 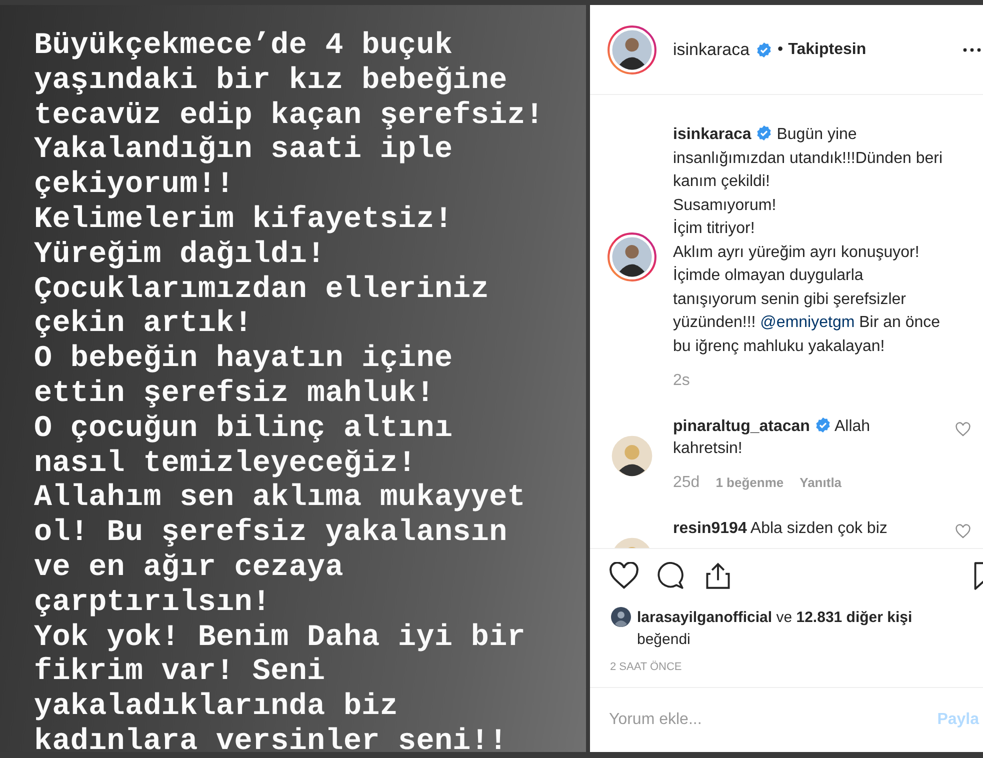 What do you see at coordinates (827, 49) in the screenshot?
I see `following-link: Takiptesin` at bounding box center [827, 49].